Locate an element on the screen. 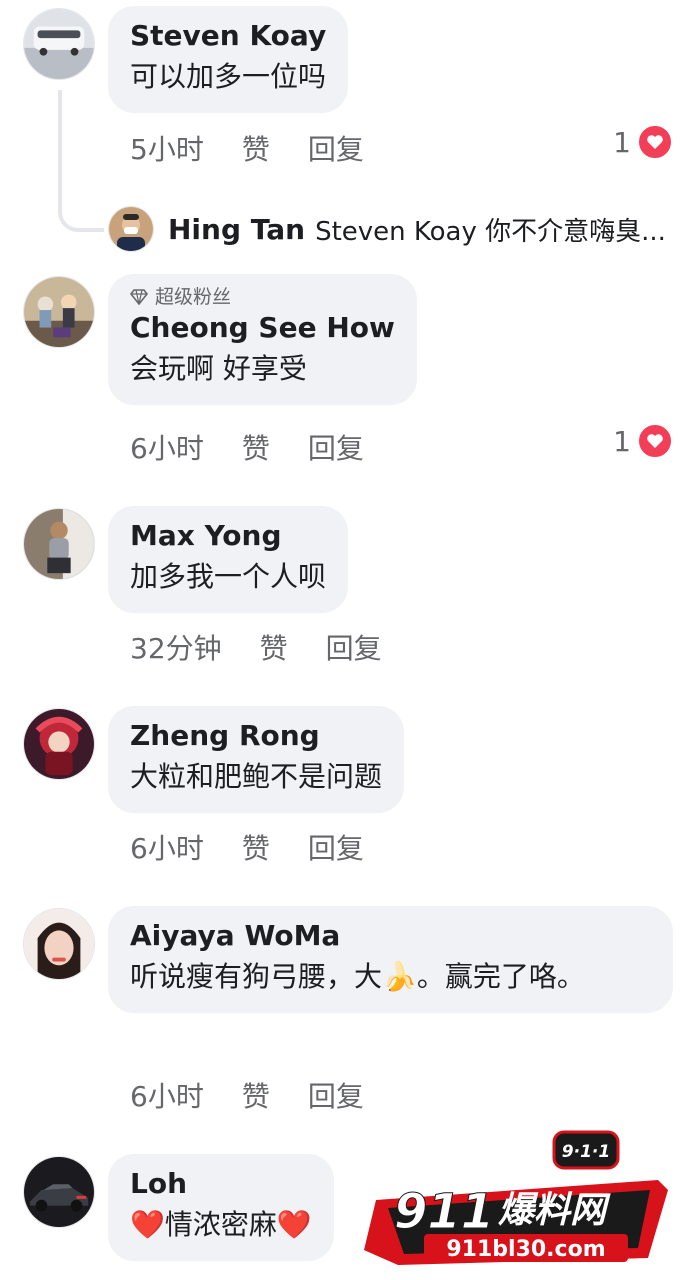  comment-text: 大粒和肥鲍不是问题 is located at coordinates (256, 776).